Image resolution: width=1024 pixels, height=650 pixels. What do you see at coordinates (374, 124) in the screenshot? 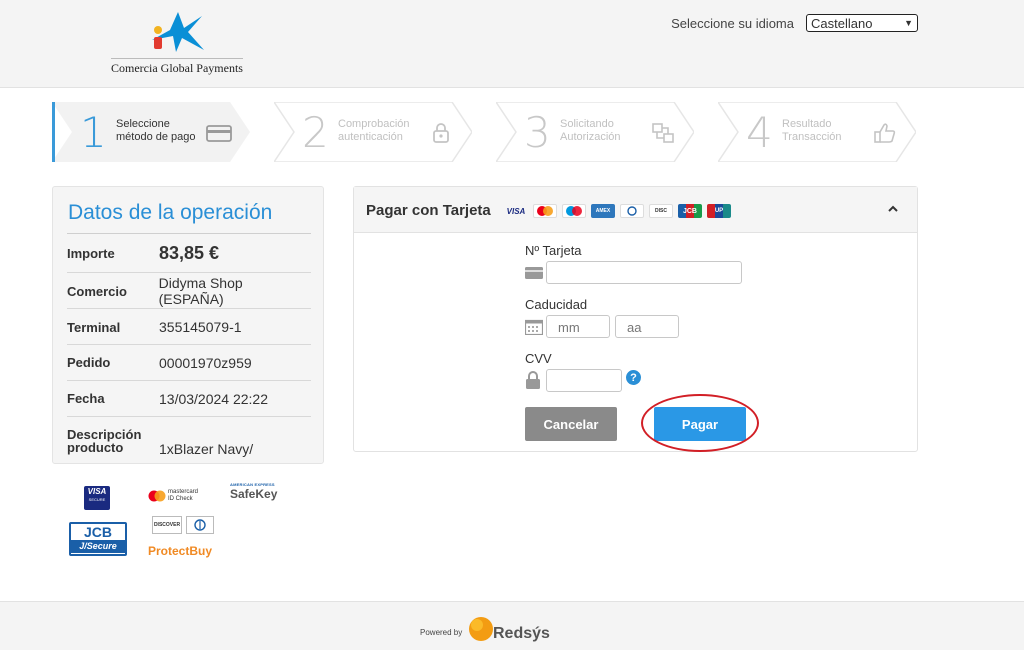
I see `step-label-line1: Comprobación` at bounding box center [374, 124].